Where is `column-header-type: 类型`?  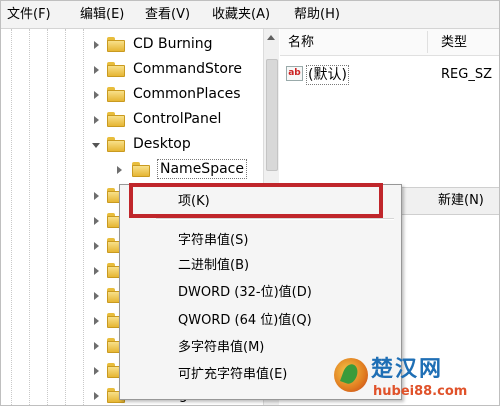 column-header-type: 类型 is located at coordinates (454, 43).